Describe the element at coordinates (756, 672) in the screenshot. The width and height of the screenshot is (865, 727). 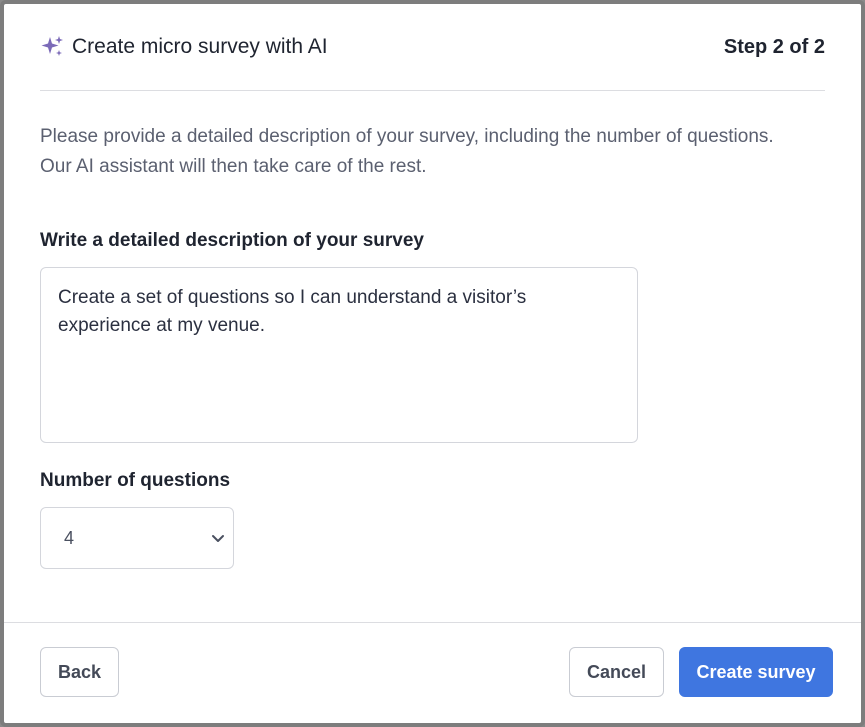
I see `create-survey-button: Create survey` at that location.